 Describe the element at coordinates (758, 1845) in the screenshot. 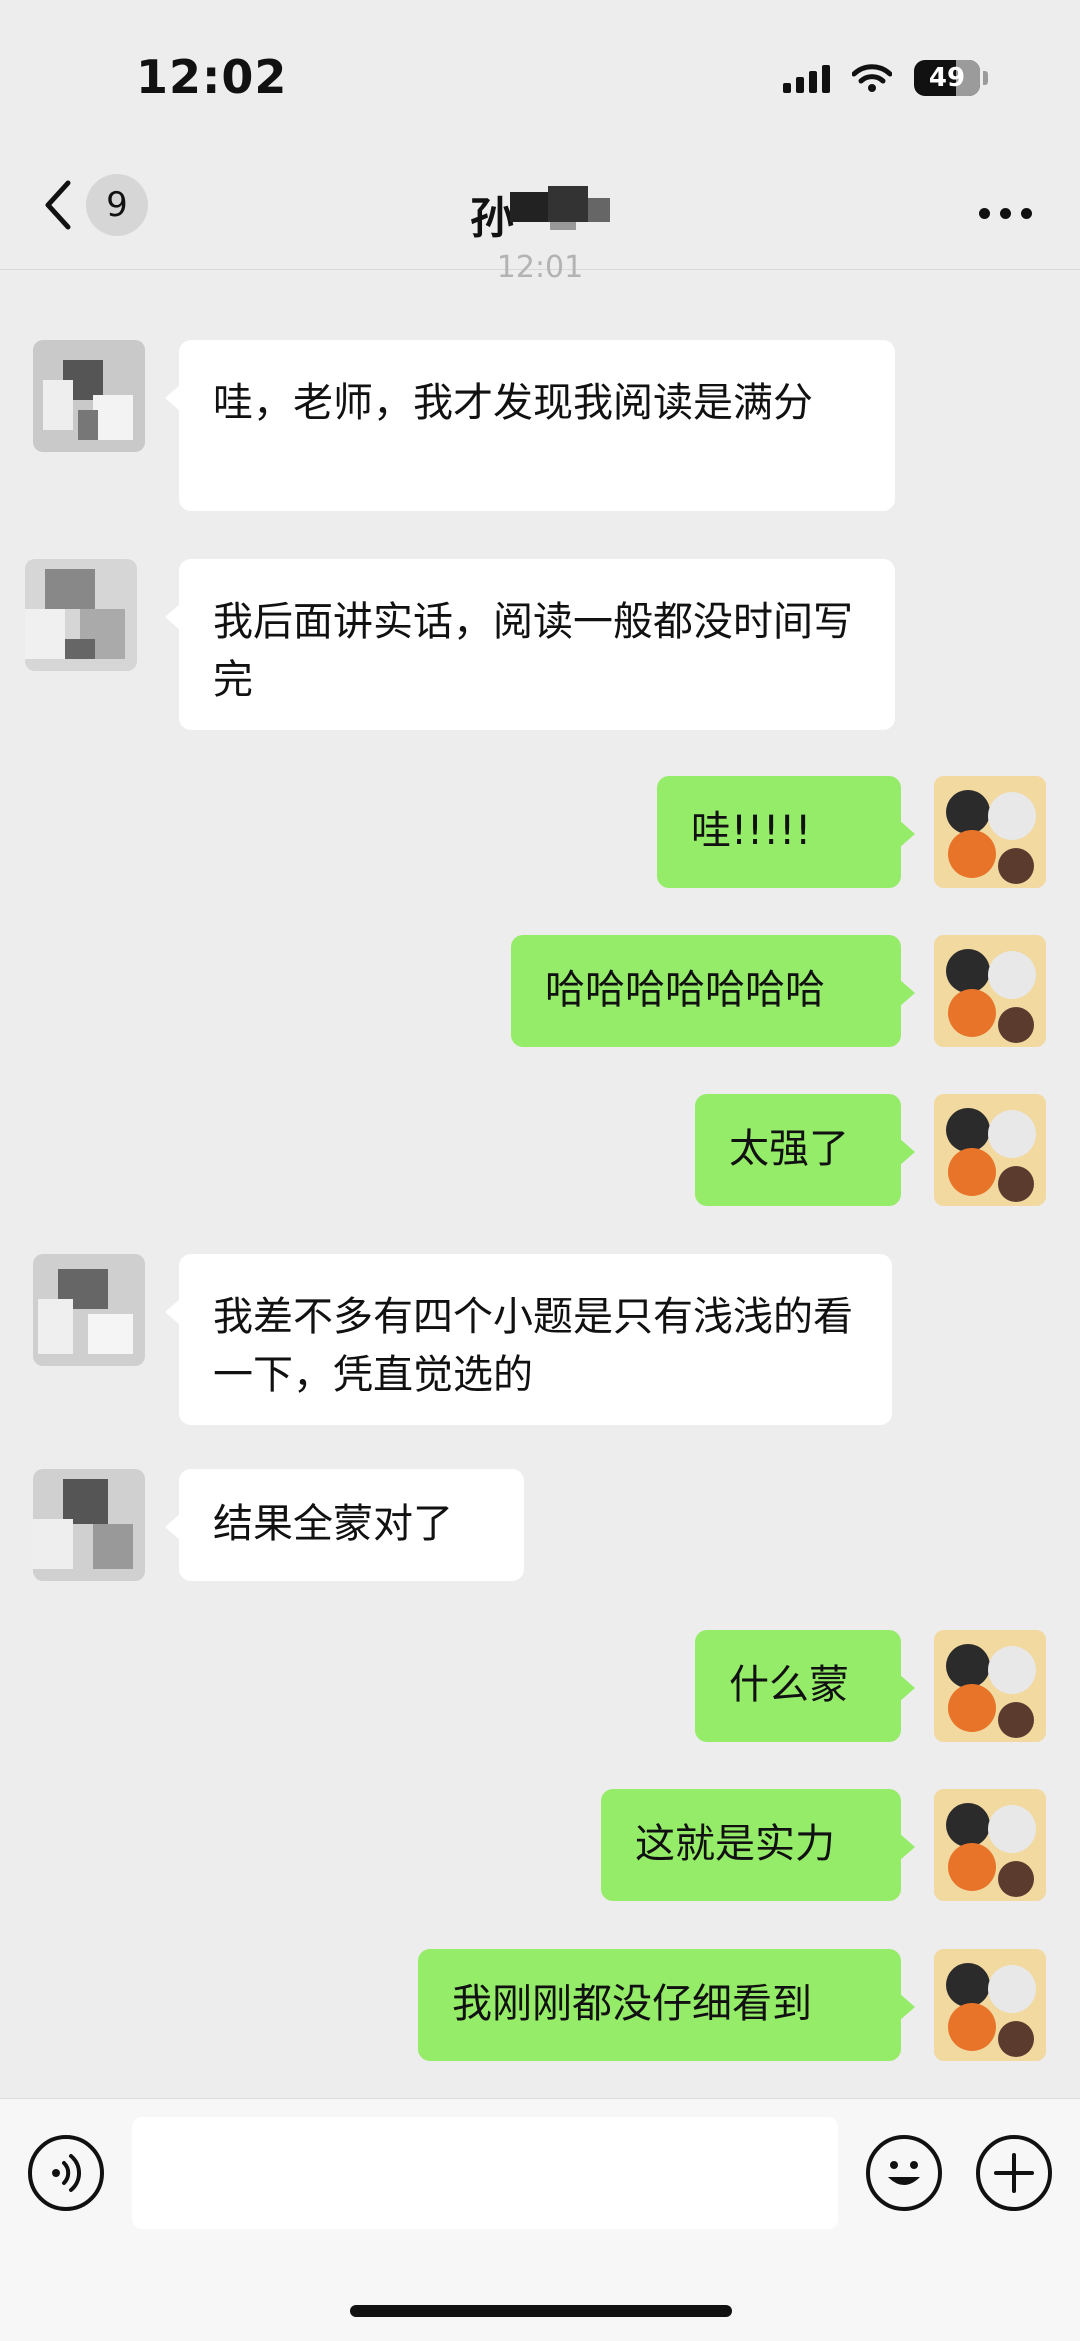

I see `message-bubble-sent: 这就是实力` at that location.